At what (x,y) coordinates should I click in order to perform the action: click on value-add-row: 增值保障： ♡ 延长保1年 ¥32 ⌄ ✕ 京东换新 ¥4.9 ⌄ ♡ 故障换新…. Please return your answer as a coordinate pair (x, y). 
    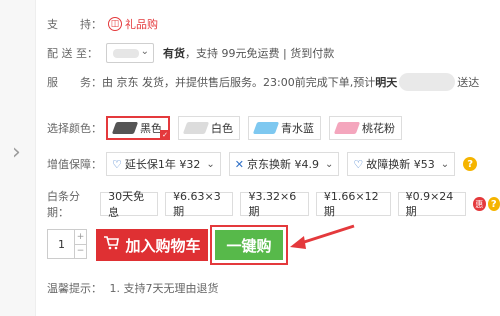
    Looking at the image, I should click on (262, 164).